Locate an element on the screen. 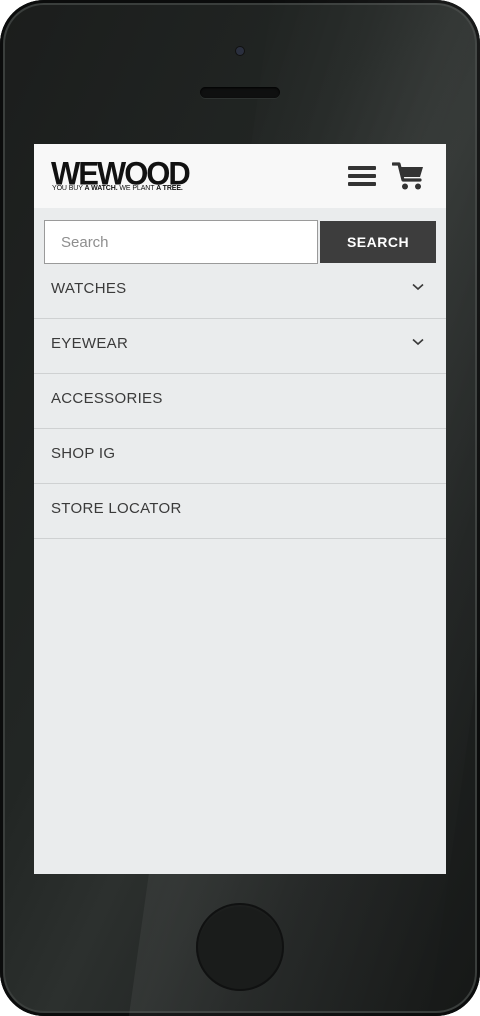 This screenshot has width=480, height=1016. nav-item-label: SHOP IG is located at coordinates (83, 453).